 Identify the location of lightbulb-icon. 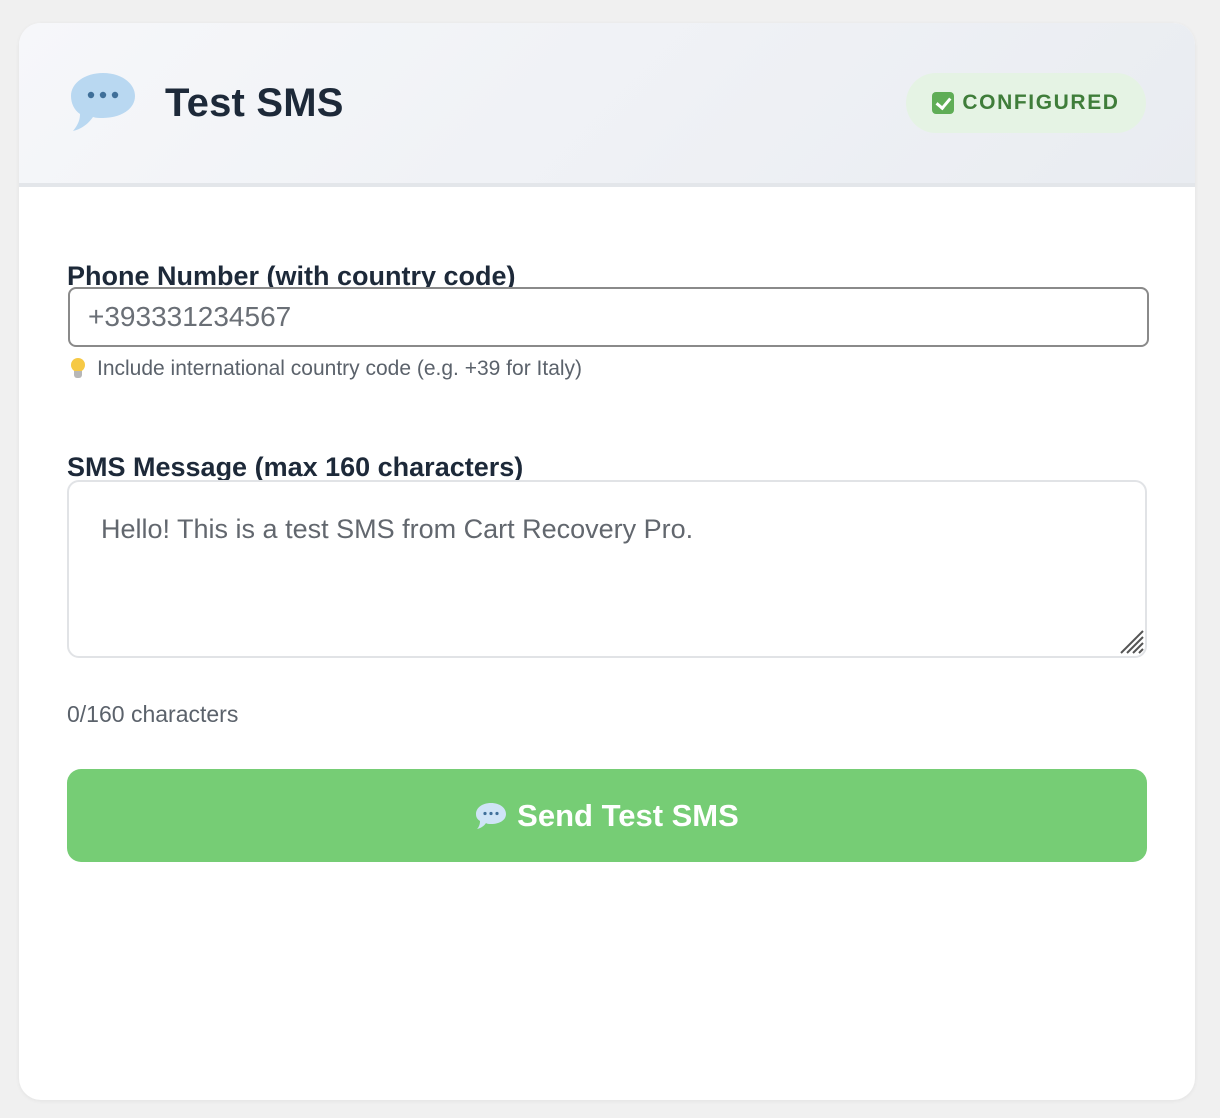
(78, 369).